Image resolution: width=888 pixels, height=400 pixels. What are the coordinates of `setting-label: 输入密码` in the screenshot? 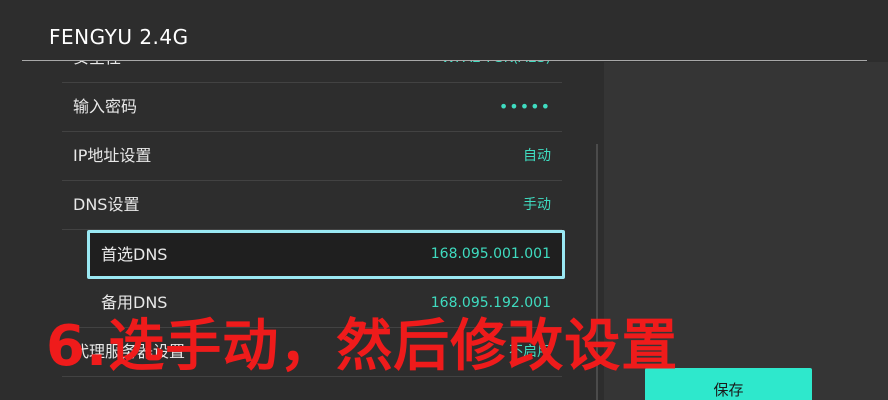 It's located at (105, 106).